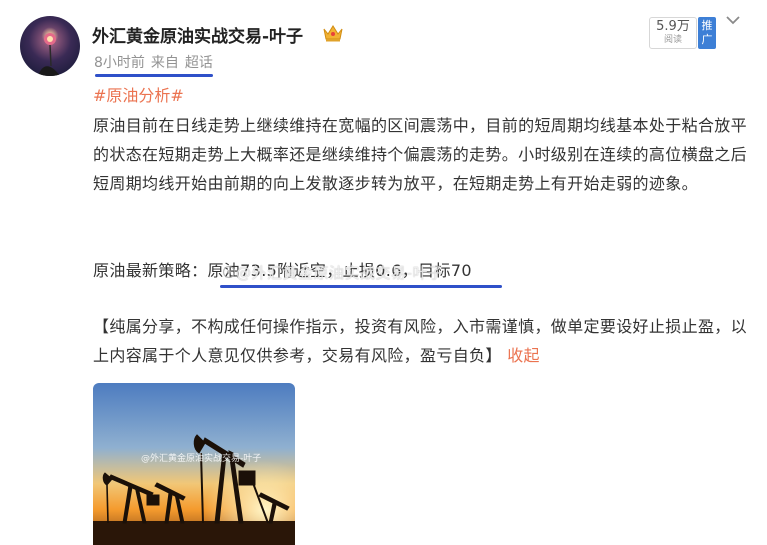 This screenshot has height=545, width=767. I want to click on chevron-down-icon, so click(733, 20).